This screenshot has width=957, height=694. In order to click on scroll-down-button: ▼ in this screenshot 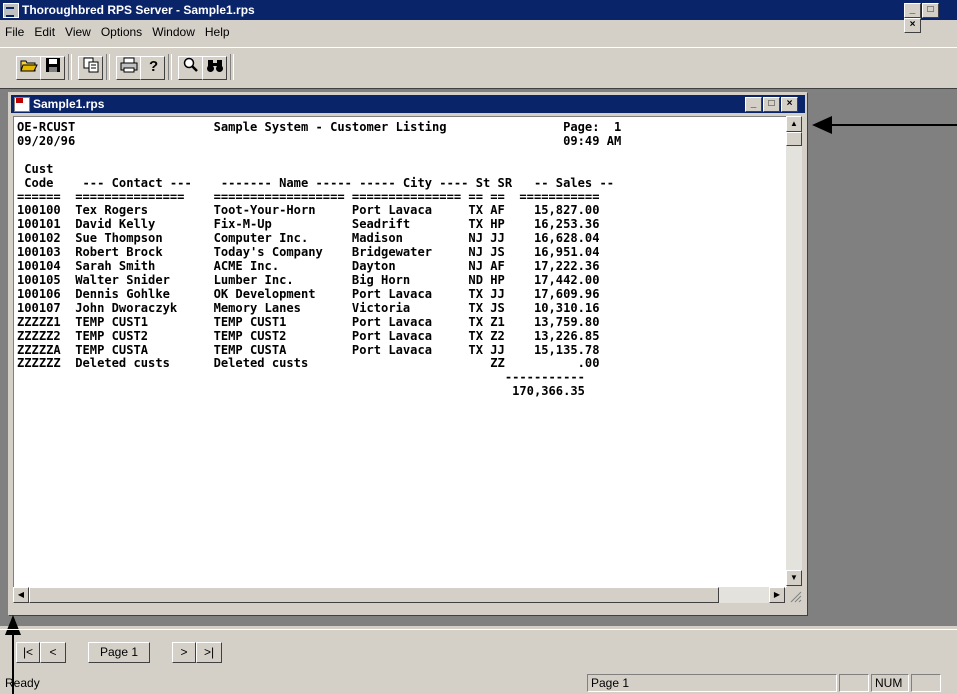, I will do `click(794, 578)`.